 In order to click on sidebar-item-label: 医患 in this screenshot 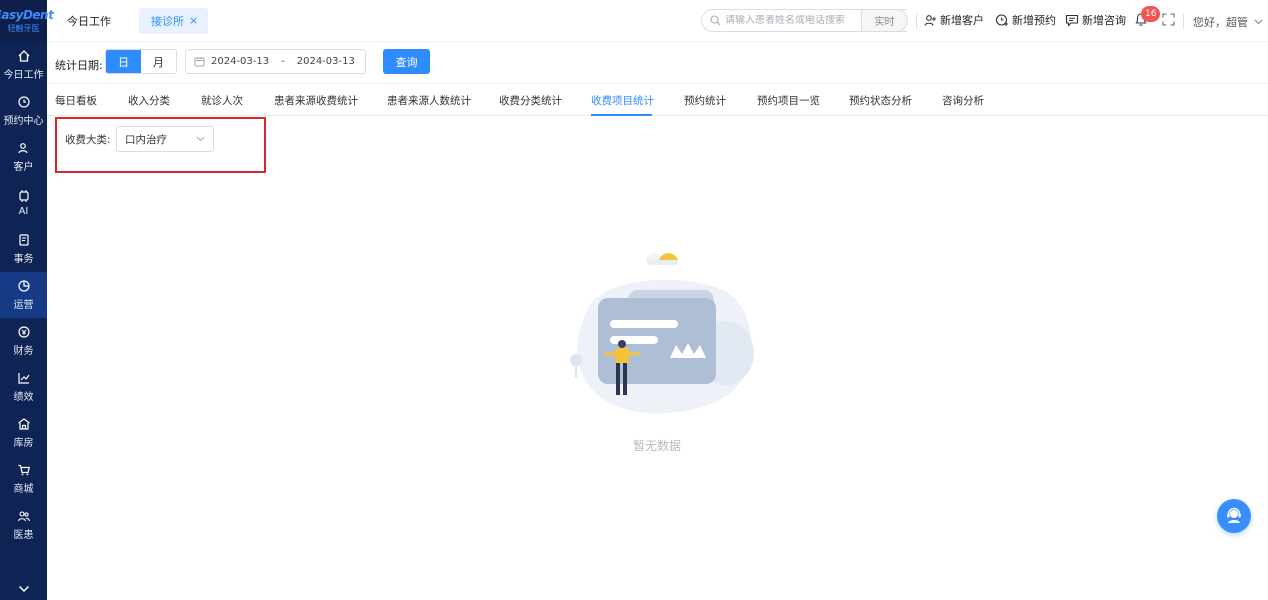, I will do `click(23, 535)`.